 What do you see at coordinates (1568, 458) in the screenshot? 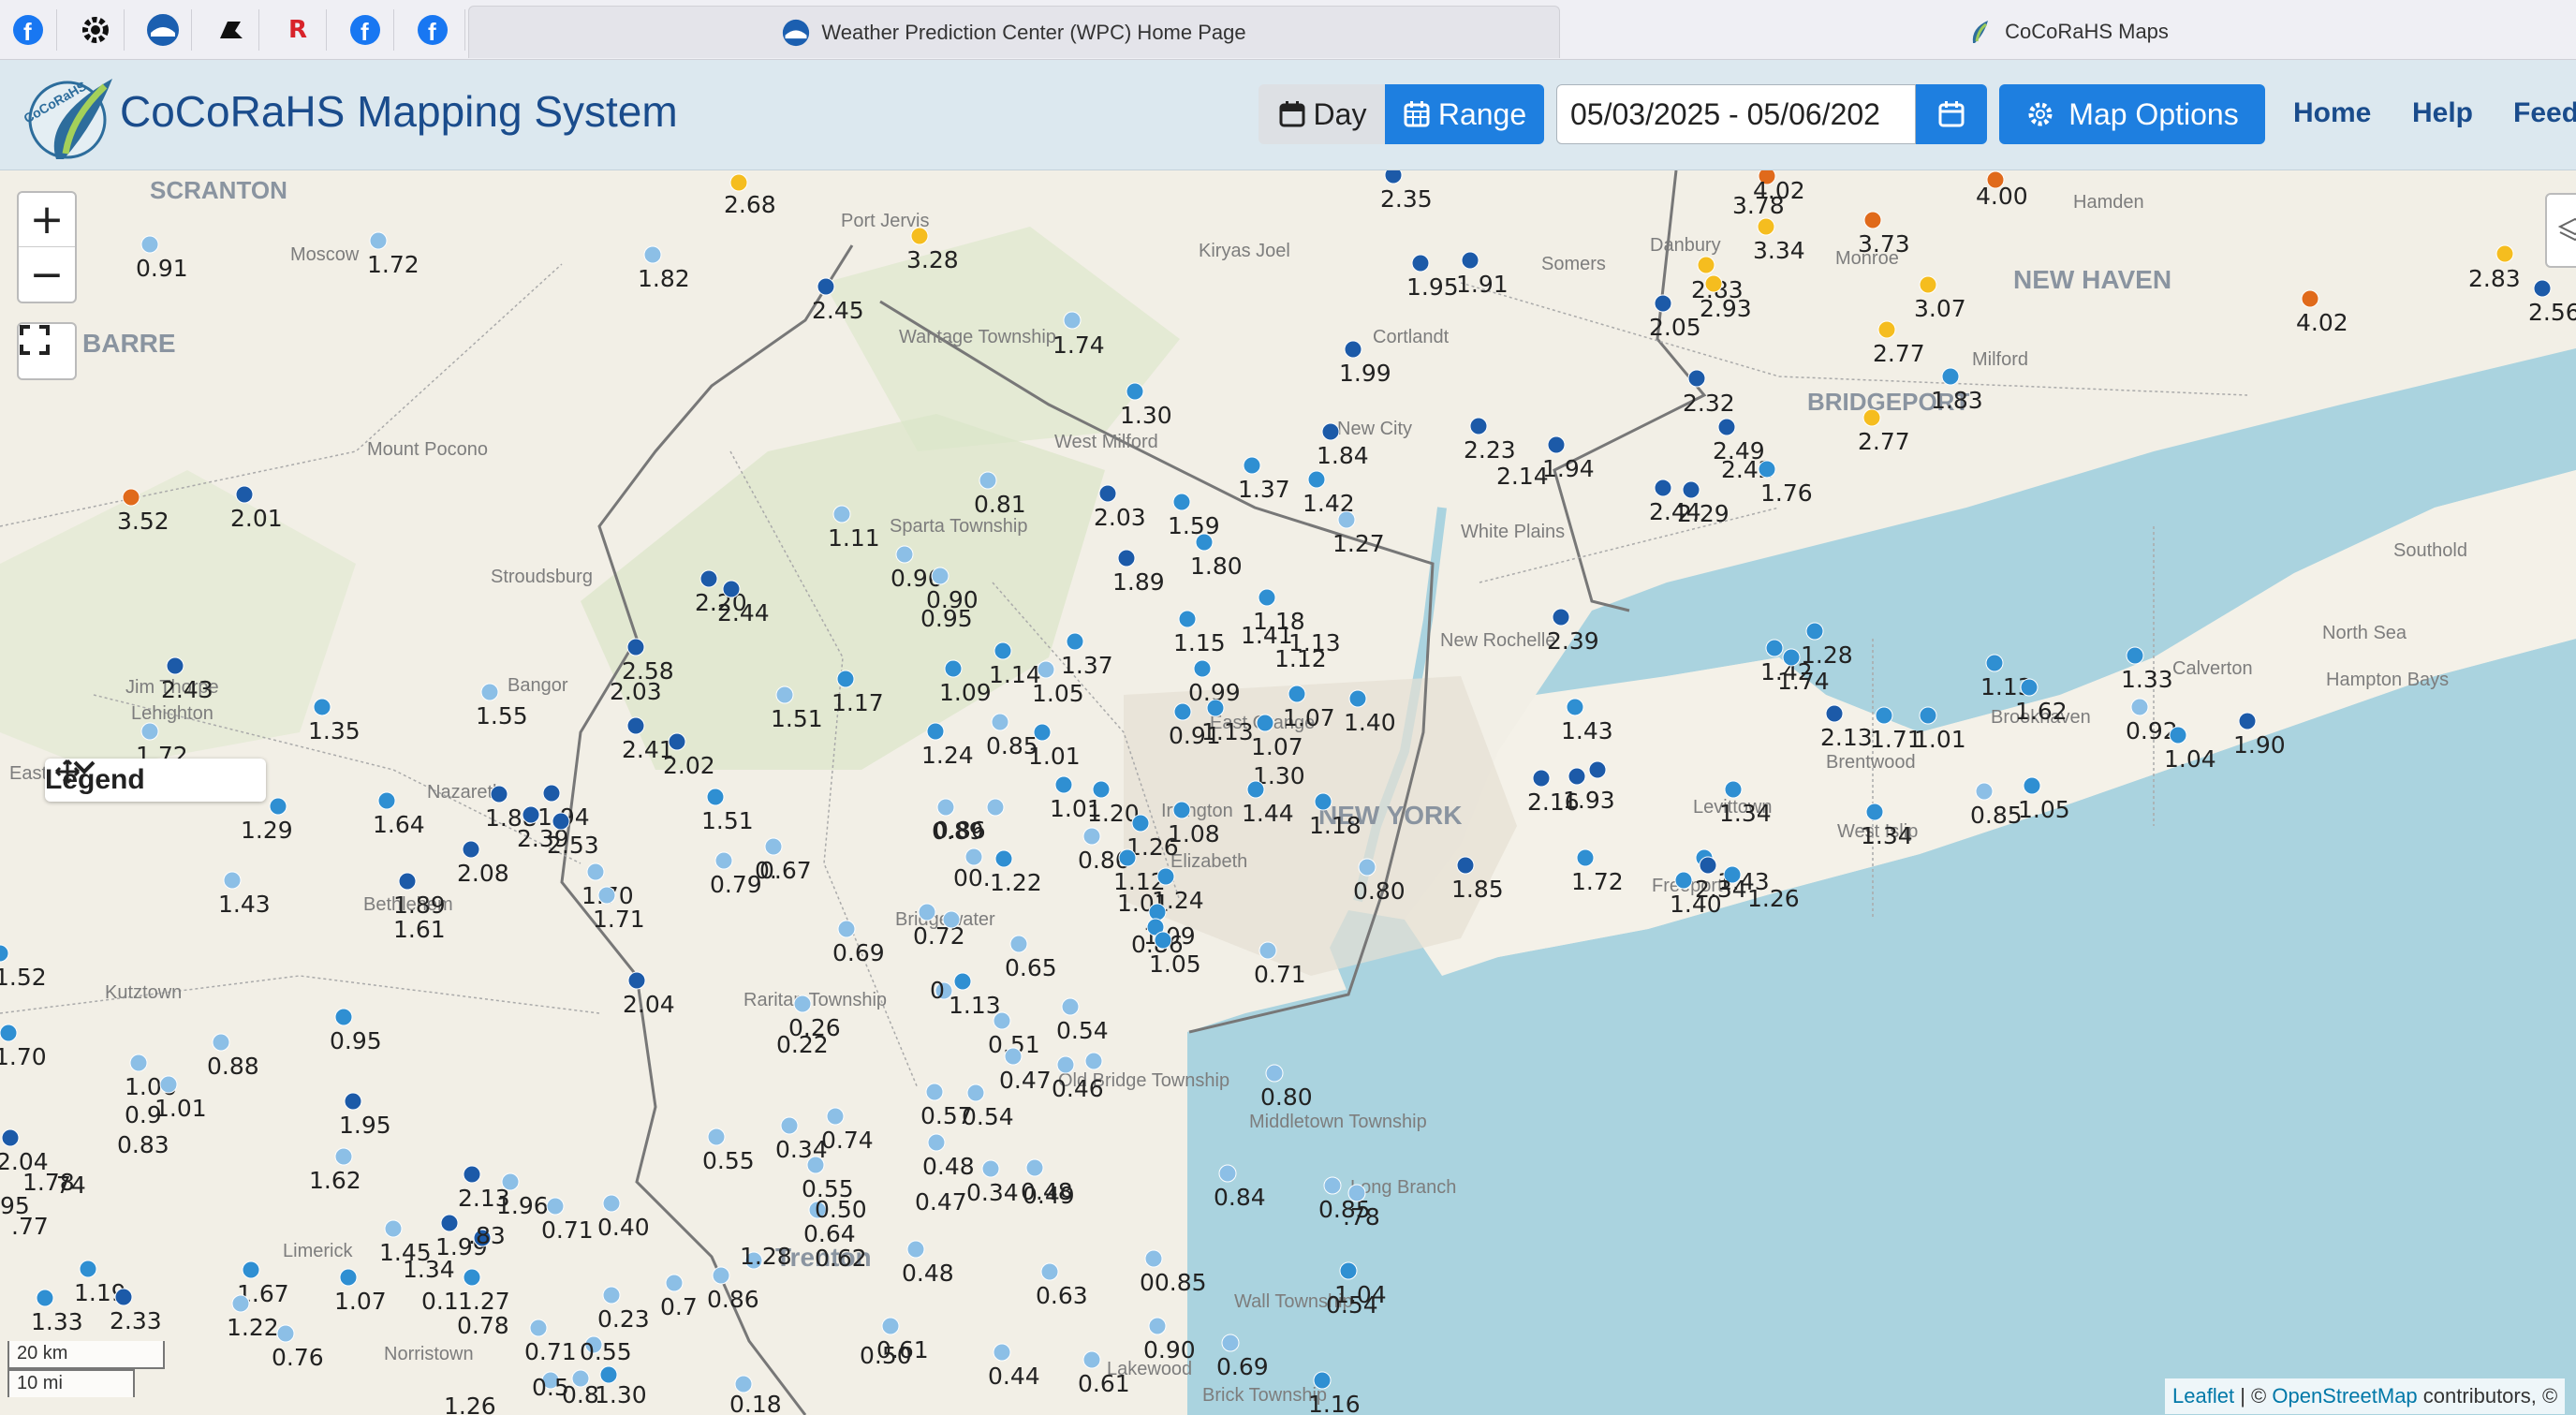
I see `station-marker: 1.94` at bounding box center [1568, 458].